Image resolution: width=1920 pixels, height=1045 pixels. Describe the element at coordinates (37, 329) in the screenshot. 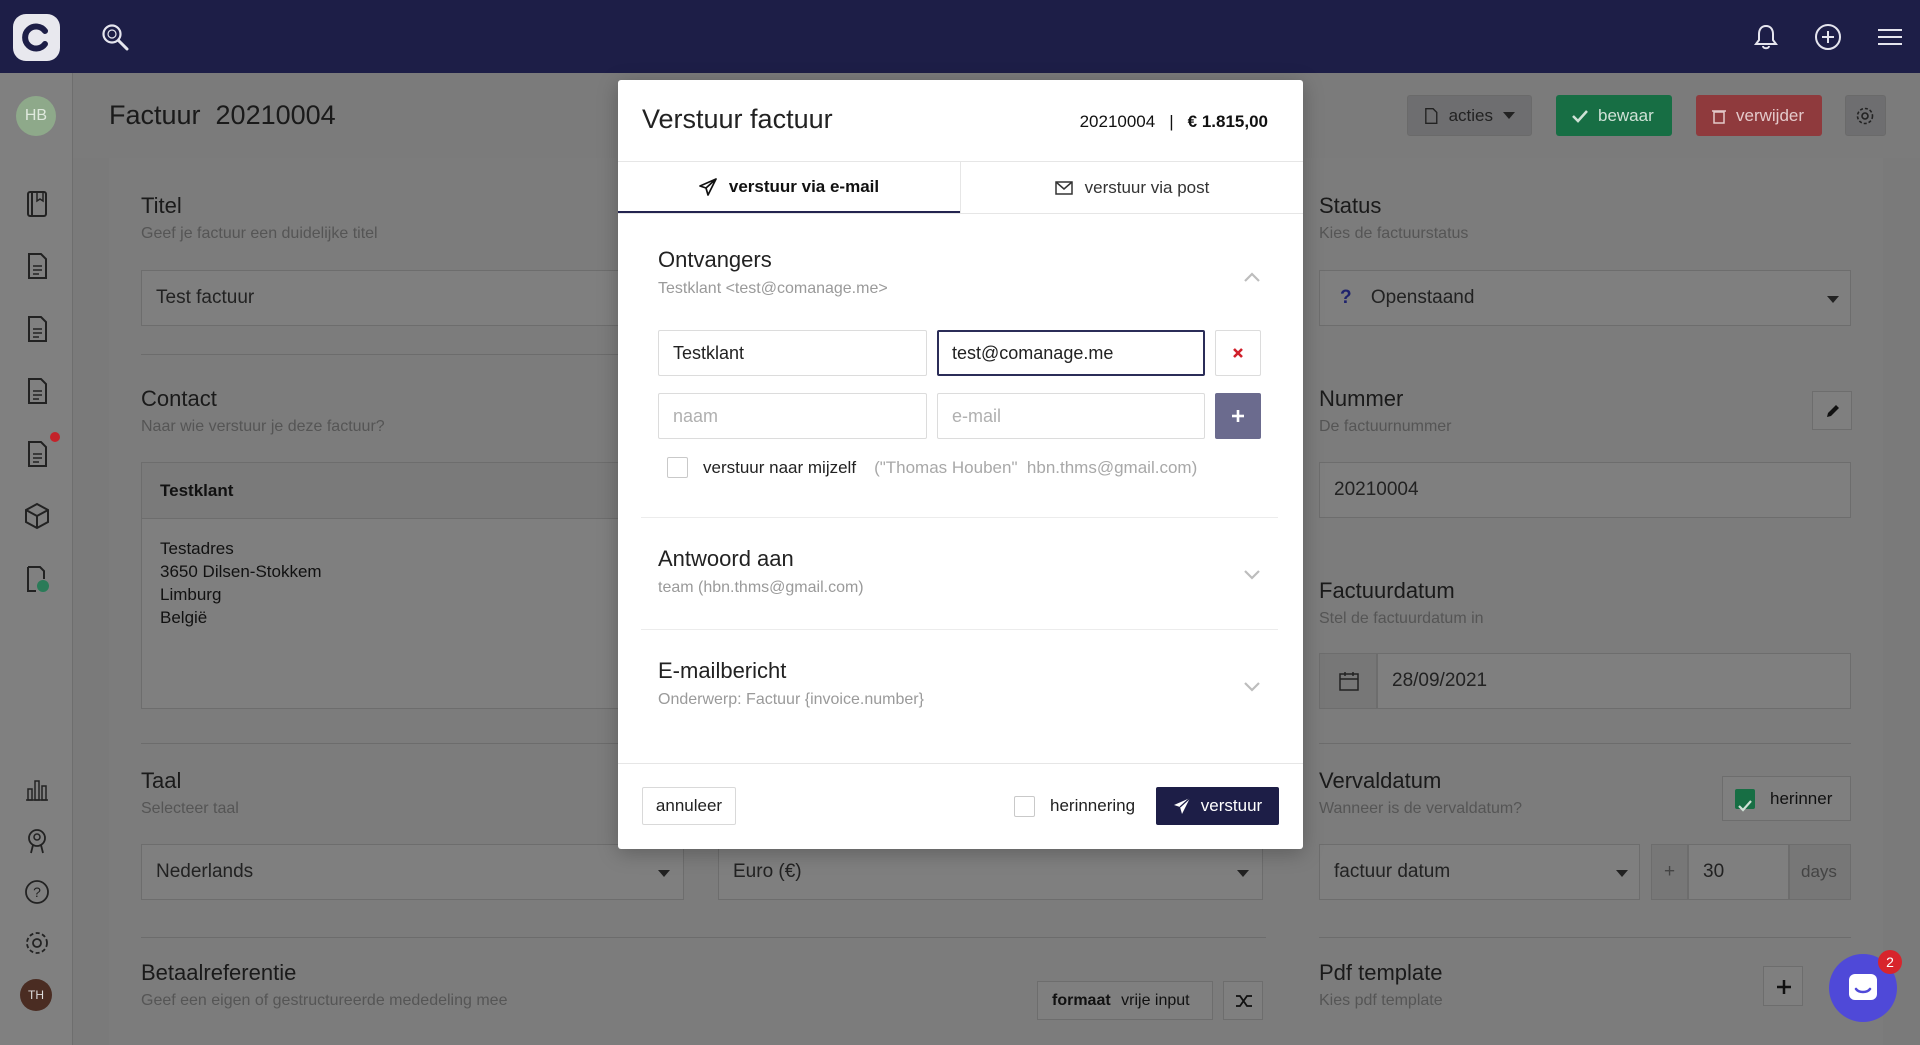

I see `sidebar-item-orders-icon` at that location.